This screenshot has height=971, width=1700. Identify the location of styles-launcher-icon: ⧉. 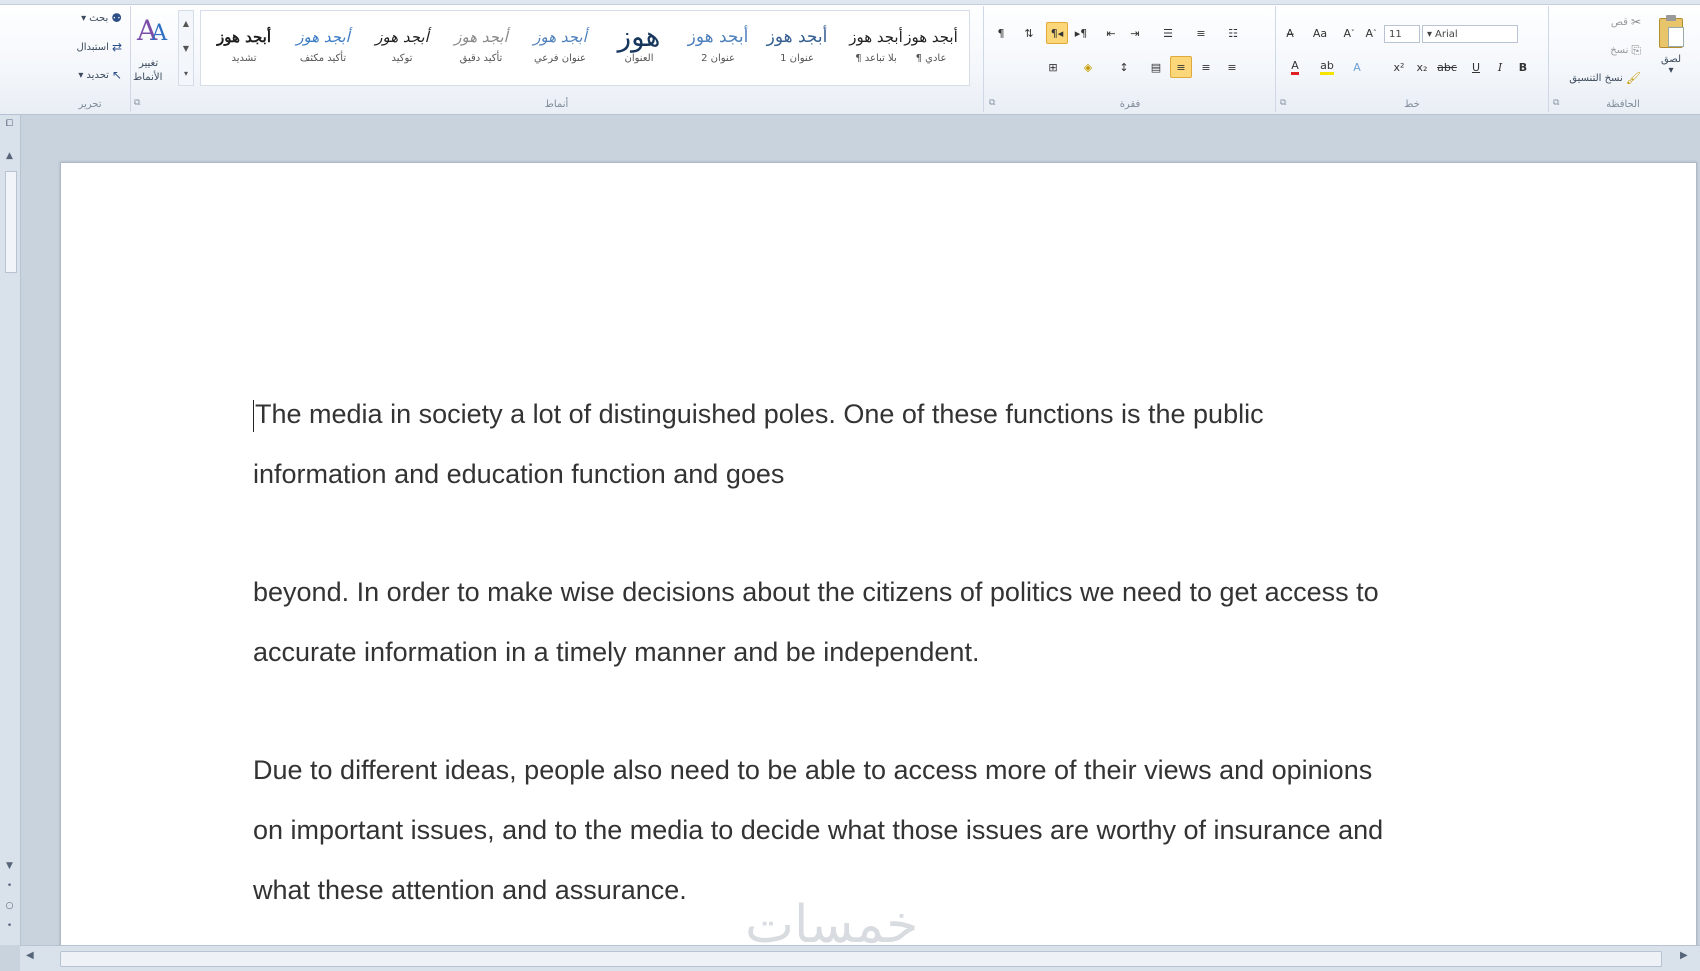
(137, 103).